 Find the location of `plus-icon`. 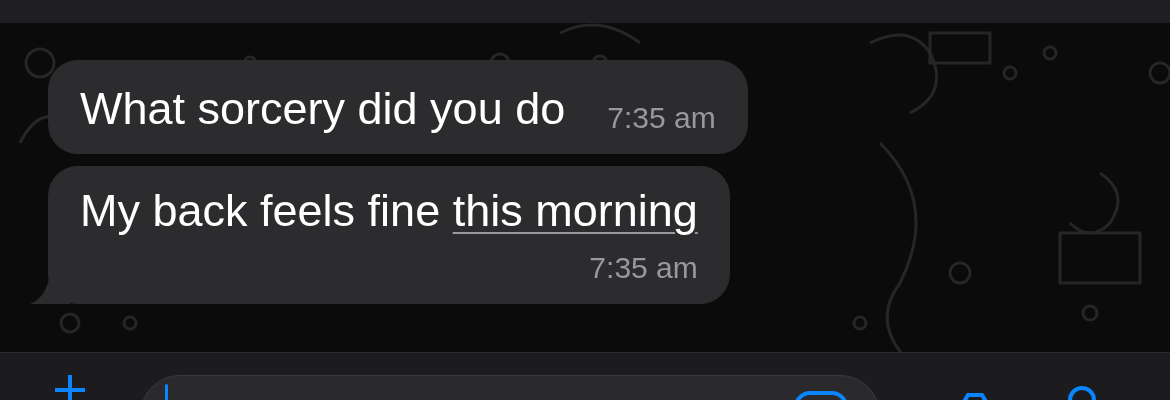

plus-icon is located at coordinates (70, 387).